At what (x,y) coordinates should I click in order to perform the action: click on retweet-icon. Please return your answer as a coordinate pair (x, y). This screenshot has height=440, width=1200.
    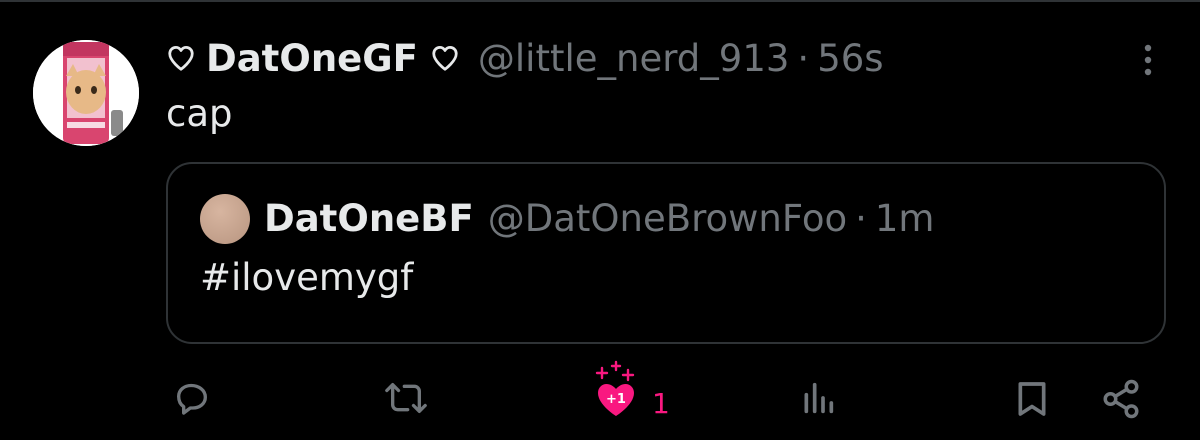
    Looking at the image, I should click on (406, 398).